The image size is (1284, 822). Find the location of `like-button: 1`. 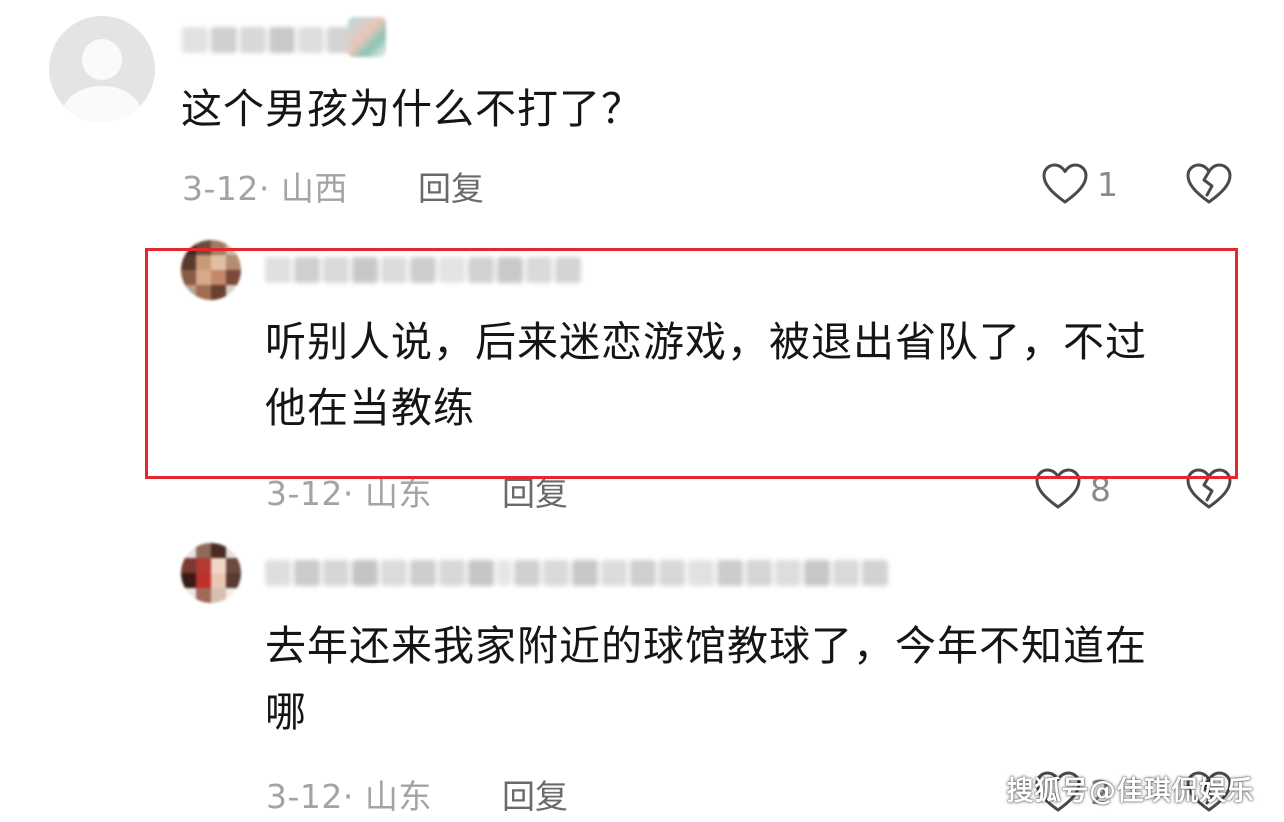

like-button: 1 is located at coordinates (1079, 184).